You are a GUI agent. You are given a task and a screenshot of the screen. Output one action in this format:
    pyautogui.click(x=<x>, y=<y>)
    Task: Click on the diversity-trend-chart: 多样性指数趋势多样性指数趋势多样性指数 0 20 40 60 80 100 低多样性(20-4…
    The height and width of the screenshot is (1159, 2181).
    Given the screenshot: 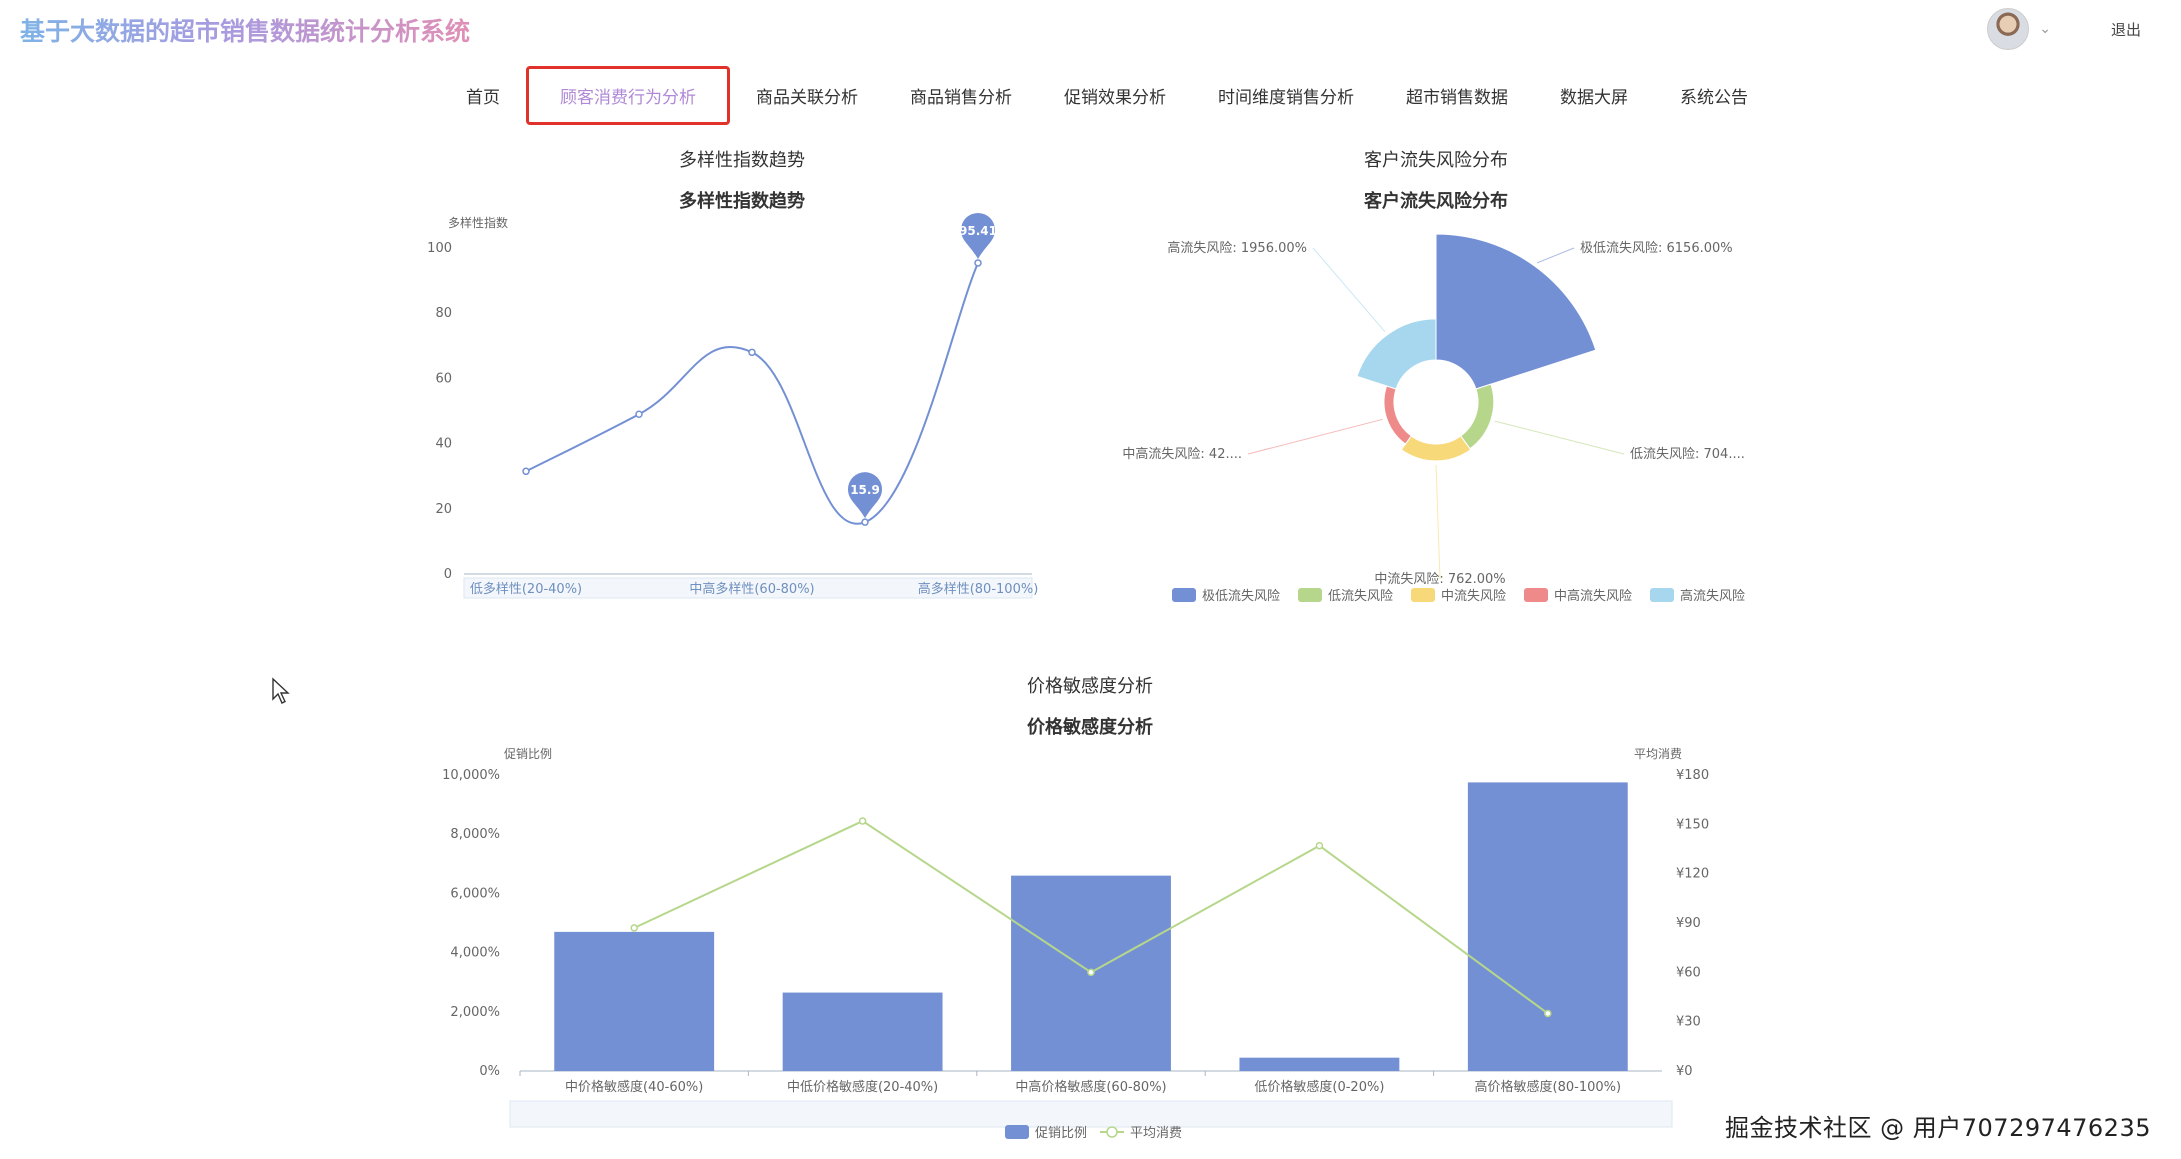 What is the action you would take?
    pyautogui.click(x=733, y=374)
    